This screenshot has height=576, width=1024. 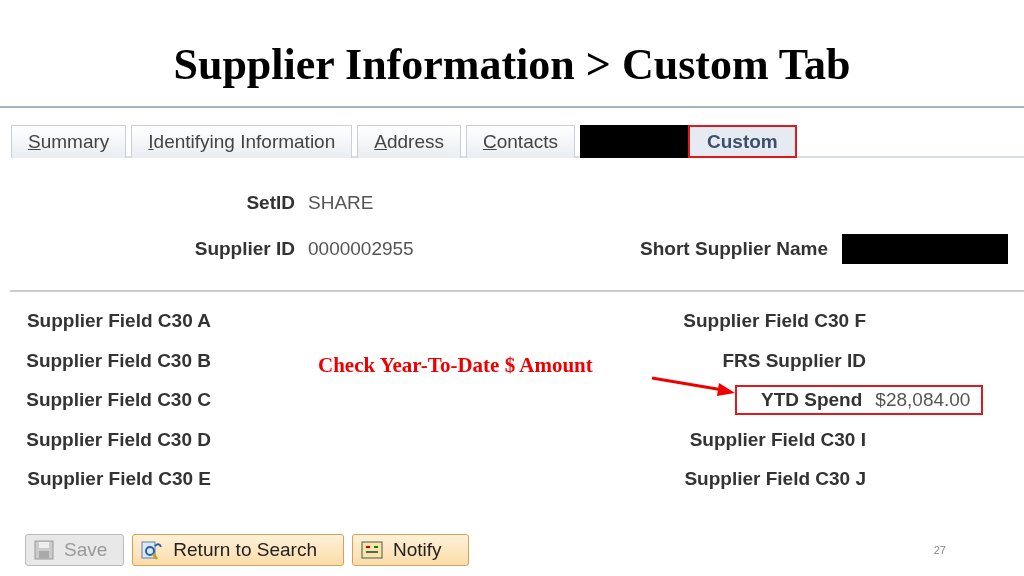 What do you see at coordinates (238, 550) in the screenshot?
I see `return-to-search-button: Return to Search` at bounding box center [238, 550].